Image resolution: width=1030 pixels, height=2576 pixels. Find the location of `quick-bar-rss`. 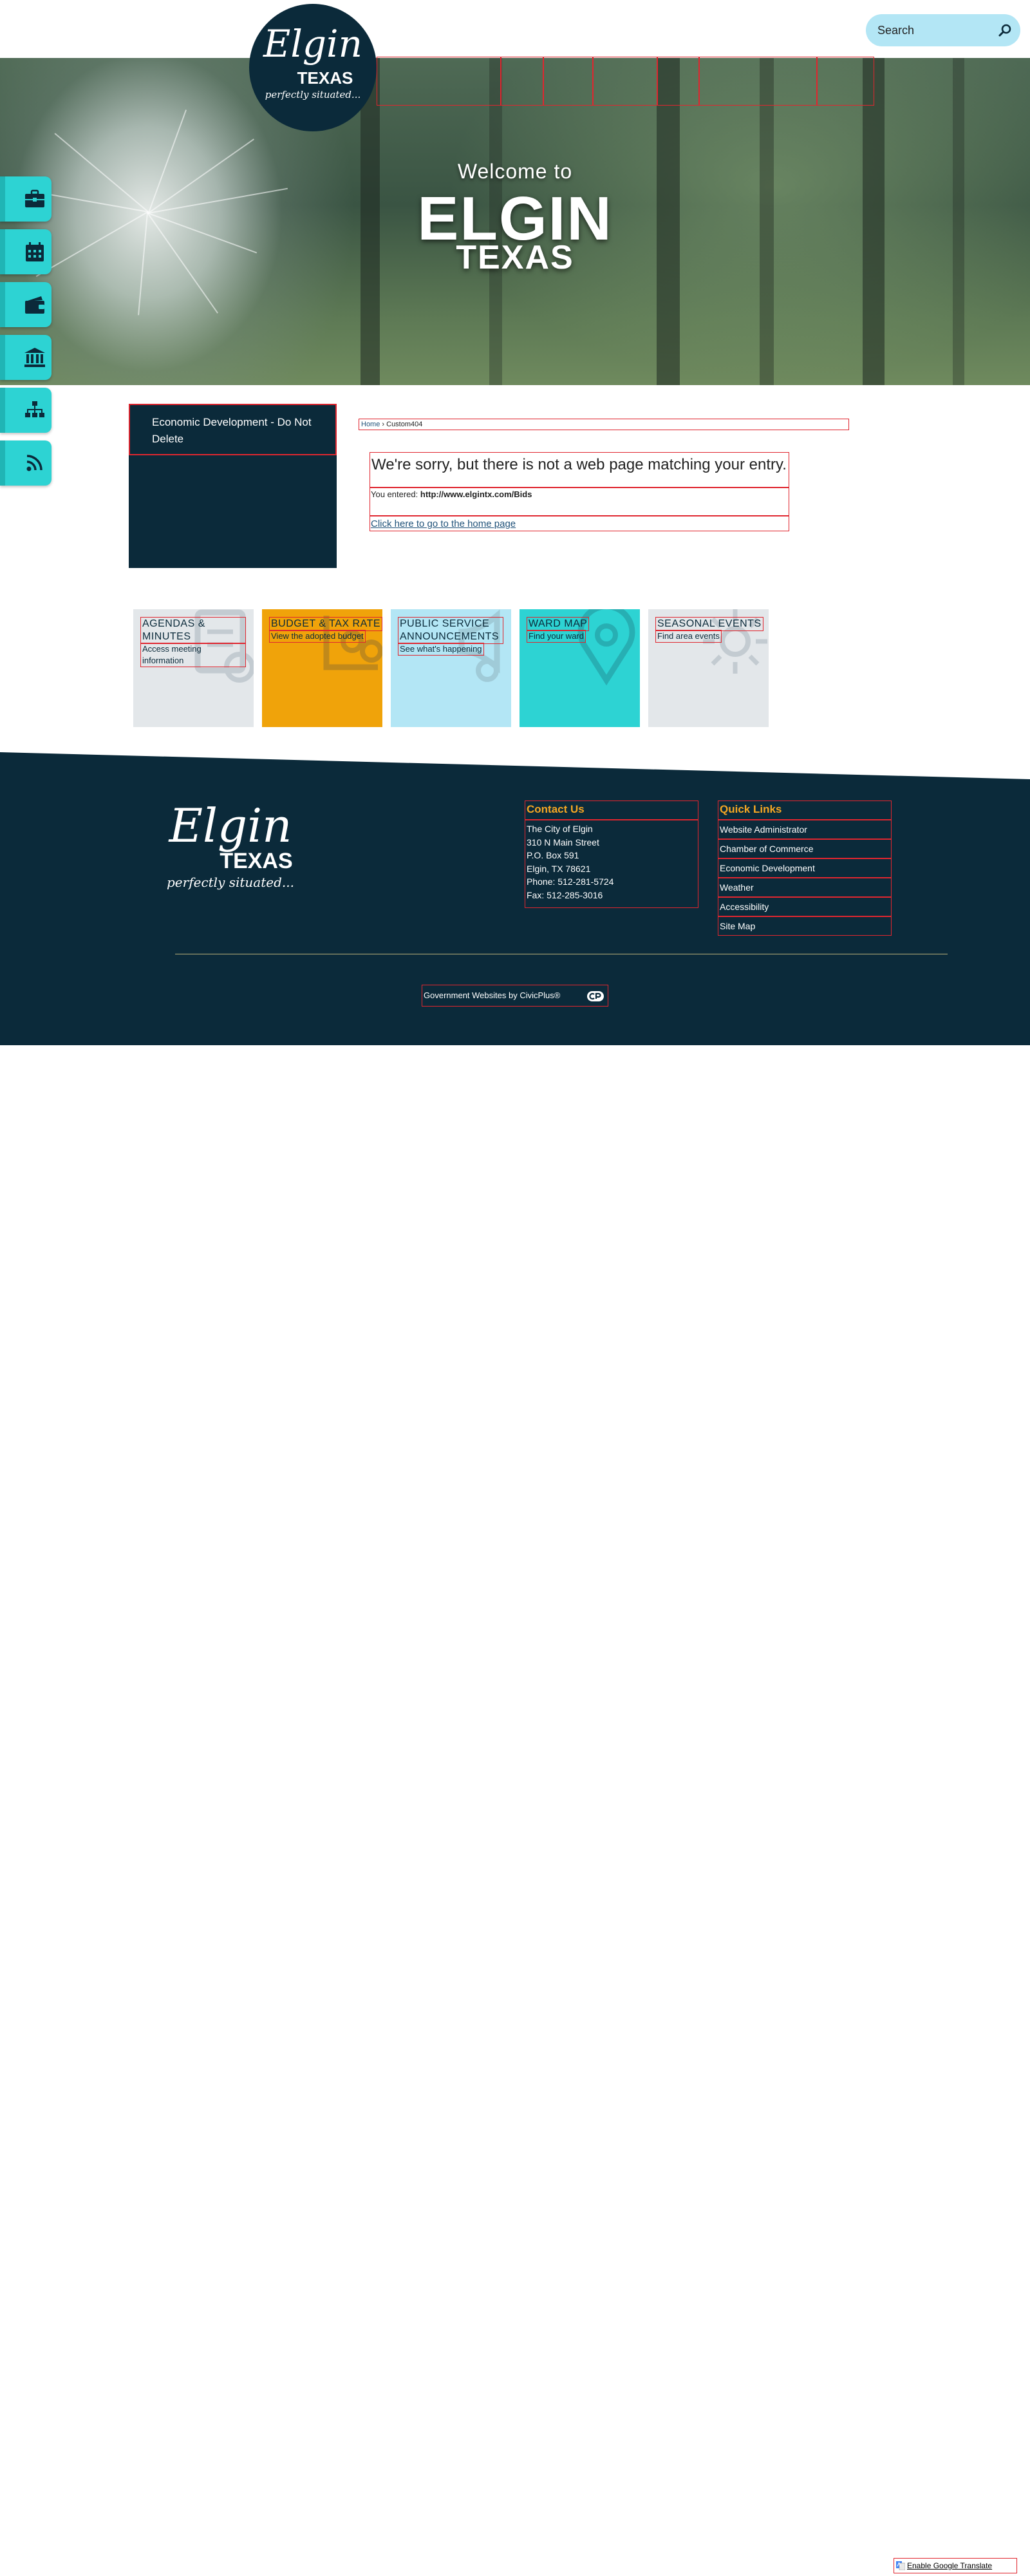

quick-bar-rss is located at coordinates (26, 463).